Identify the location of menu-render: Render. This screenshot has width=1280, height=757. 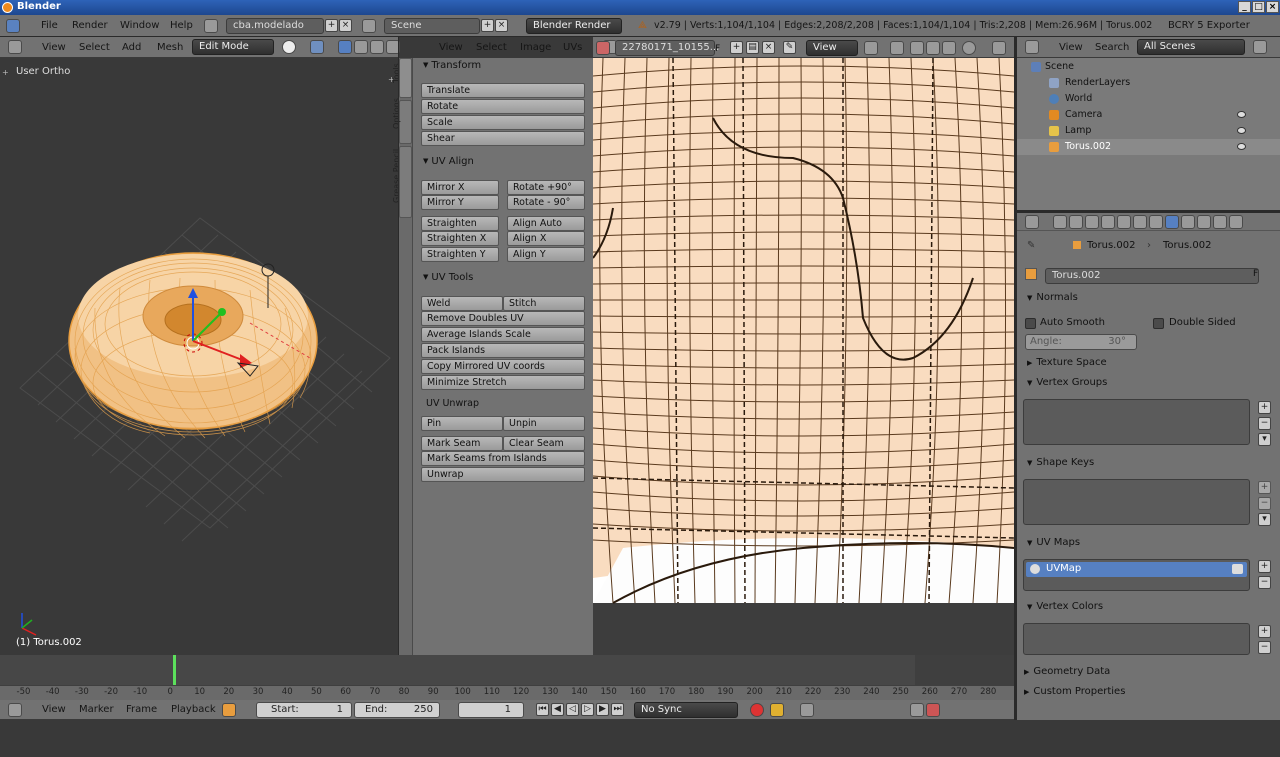
(90, 25).